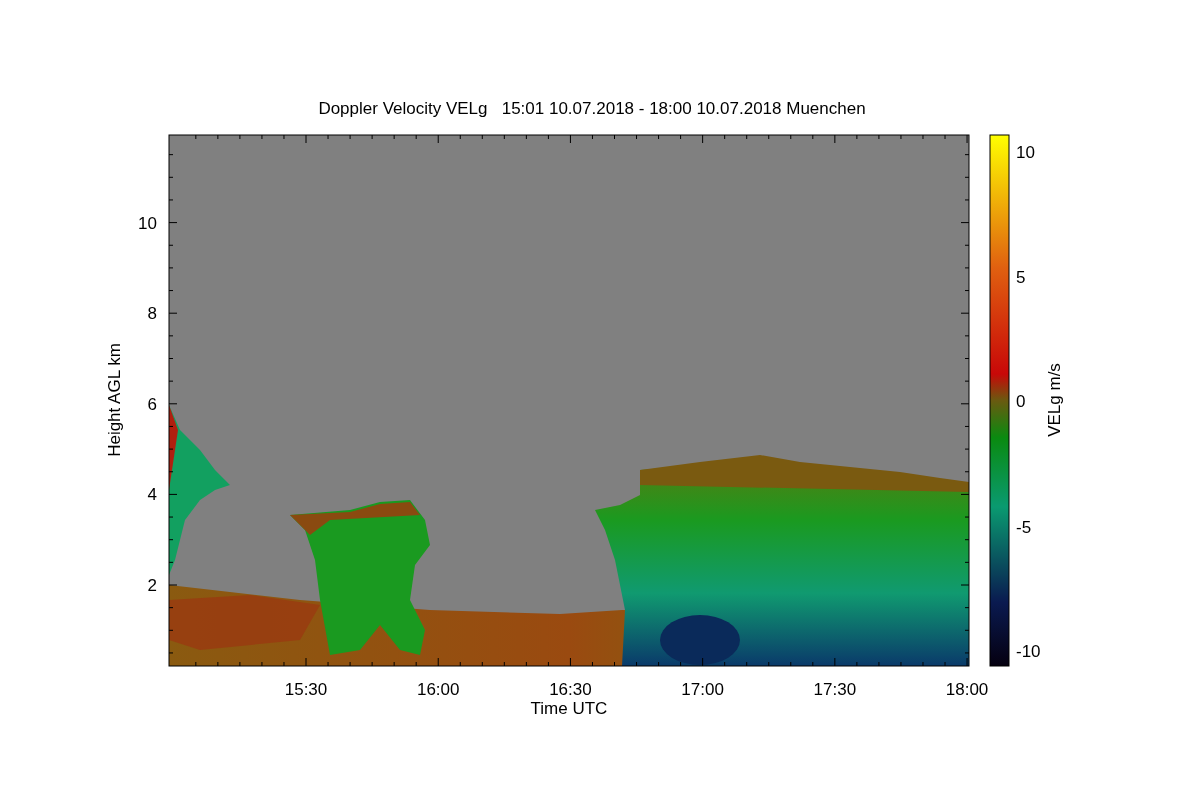 The width and height of the screenshot is (1200, 800). I want to click on y-tick-label: 8, so click(152, 314).